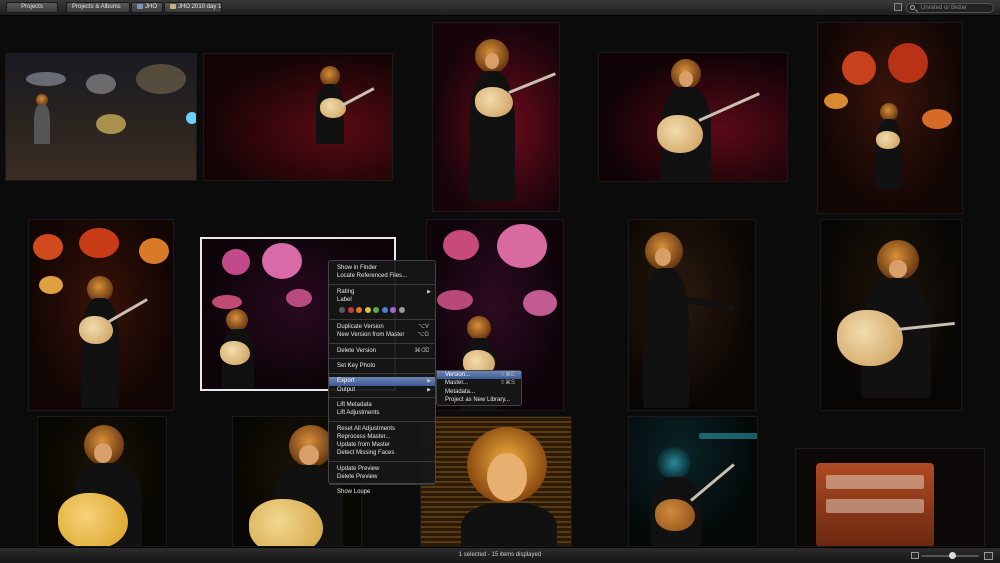 This screenshot has width=1000, height=563. I want to click on label-color-picker, so click(382, 310).